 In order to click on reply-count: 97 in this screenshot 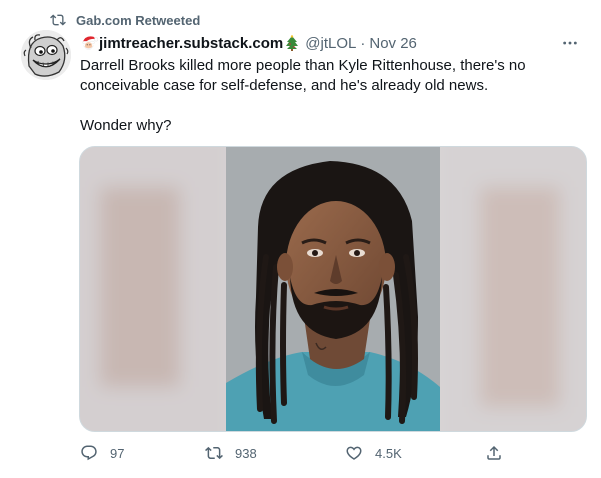, I will do `click(117, 453)`.